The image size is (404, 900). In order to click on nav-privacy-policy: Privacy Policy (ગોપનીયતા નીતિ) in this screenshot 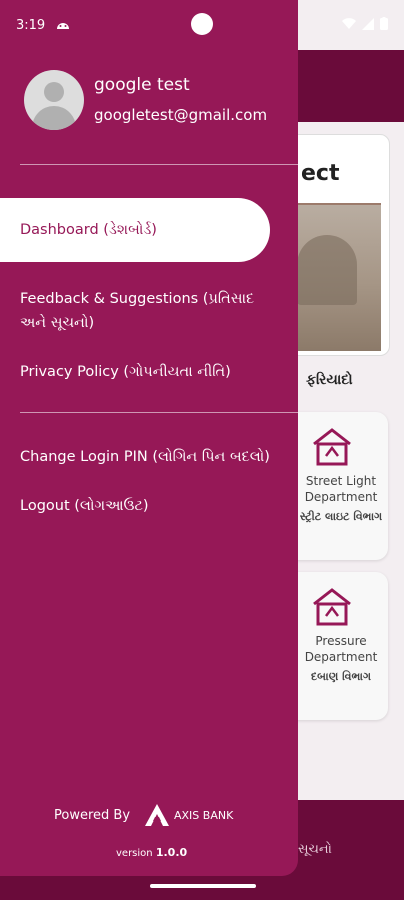, I will do `click(125, 372)`.